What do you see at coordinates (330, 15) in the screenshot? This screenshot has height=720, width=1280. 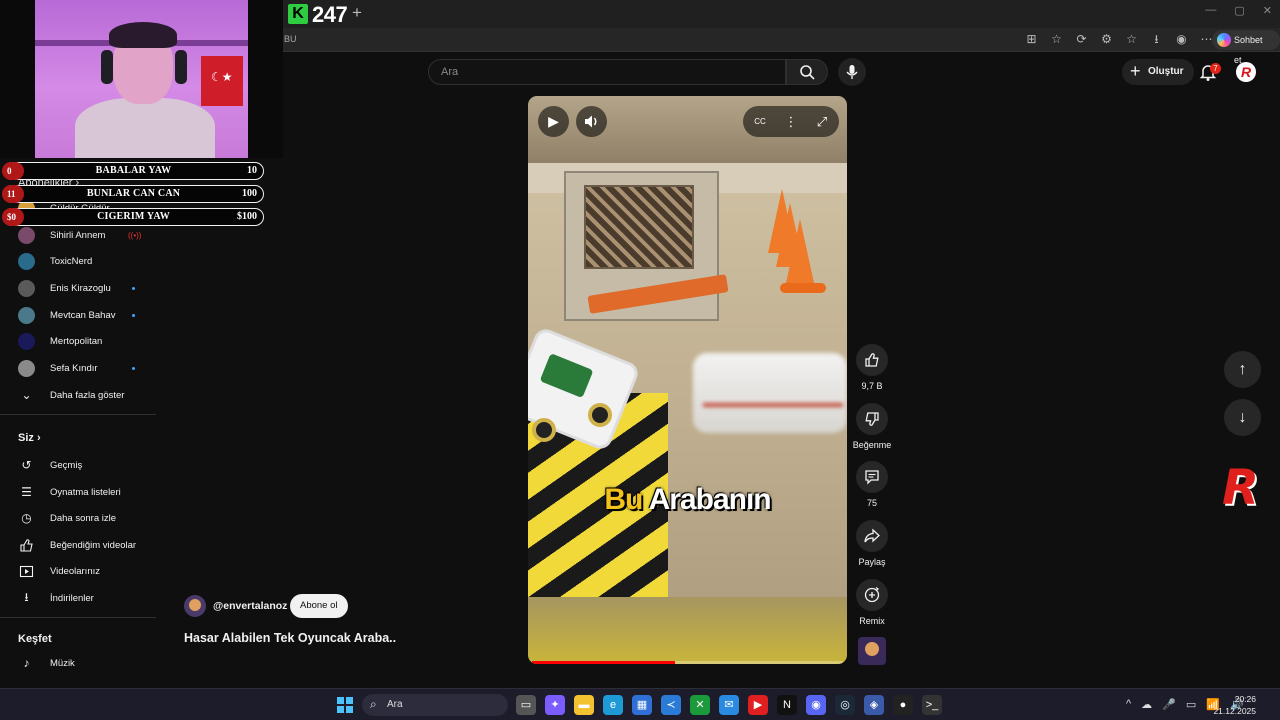 I see `tab-title: 247` at bounding box center [330, 15].